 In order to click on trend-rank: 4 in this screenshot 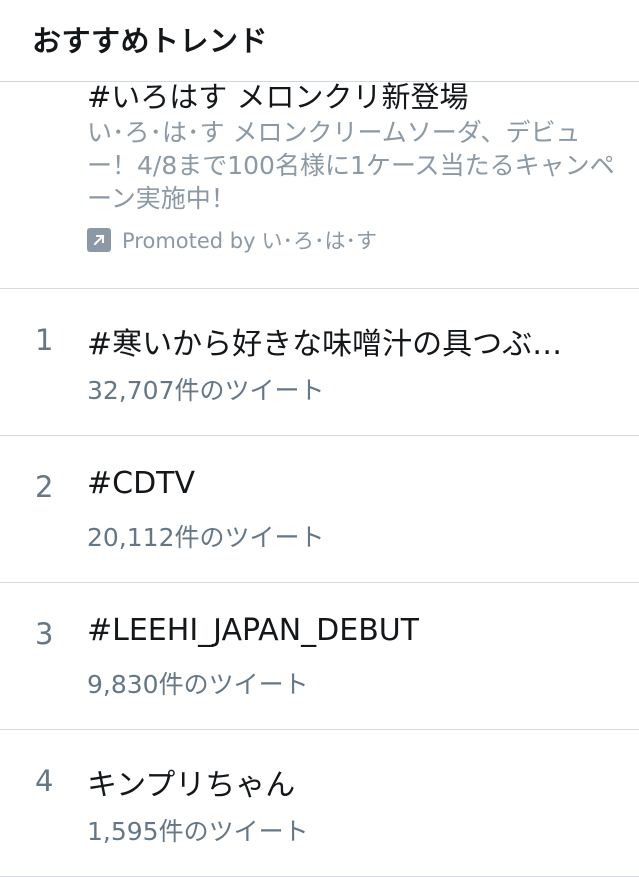, I will do `click(44, 781)`.